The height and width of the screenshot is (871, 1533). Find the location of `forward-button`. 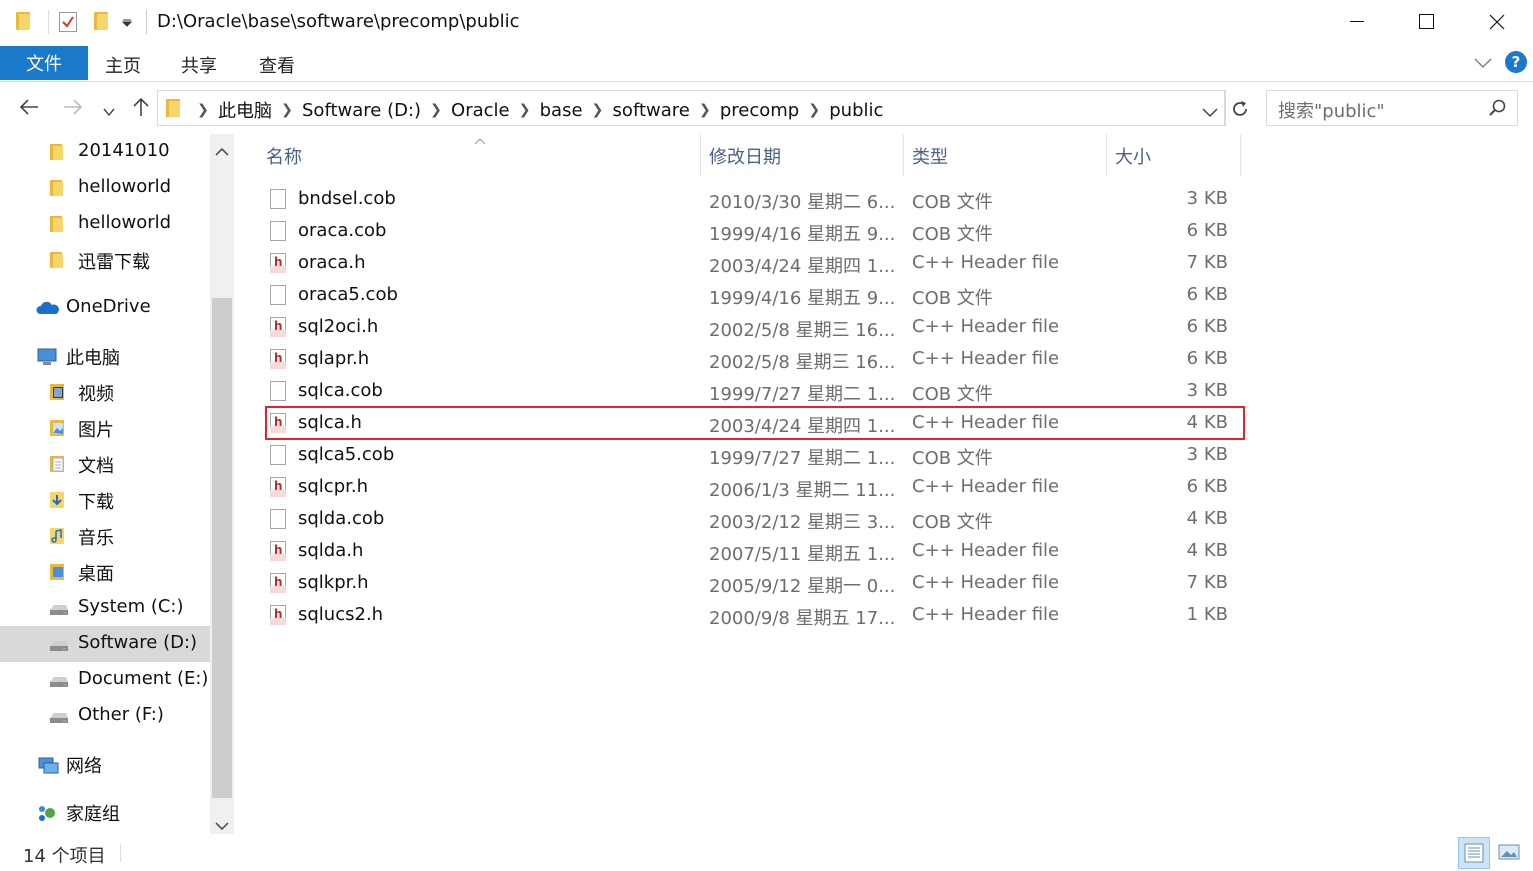

forward-button is located at coordinates (73, 109).